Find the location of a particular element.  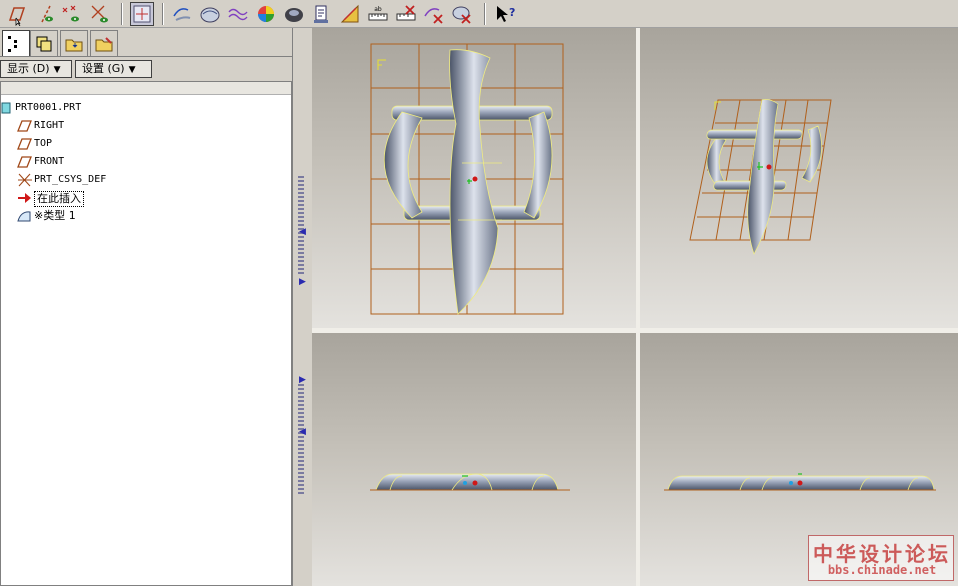

surface-icon is located at coordinates (210, 14).